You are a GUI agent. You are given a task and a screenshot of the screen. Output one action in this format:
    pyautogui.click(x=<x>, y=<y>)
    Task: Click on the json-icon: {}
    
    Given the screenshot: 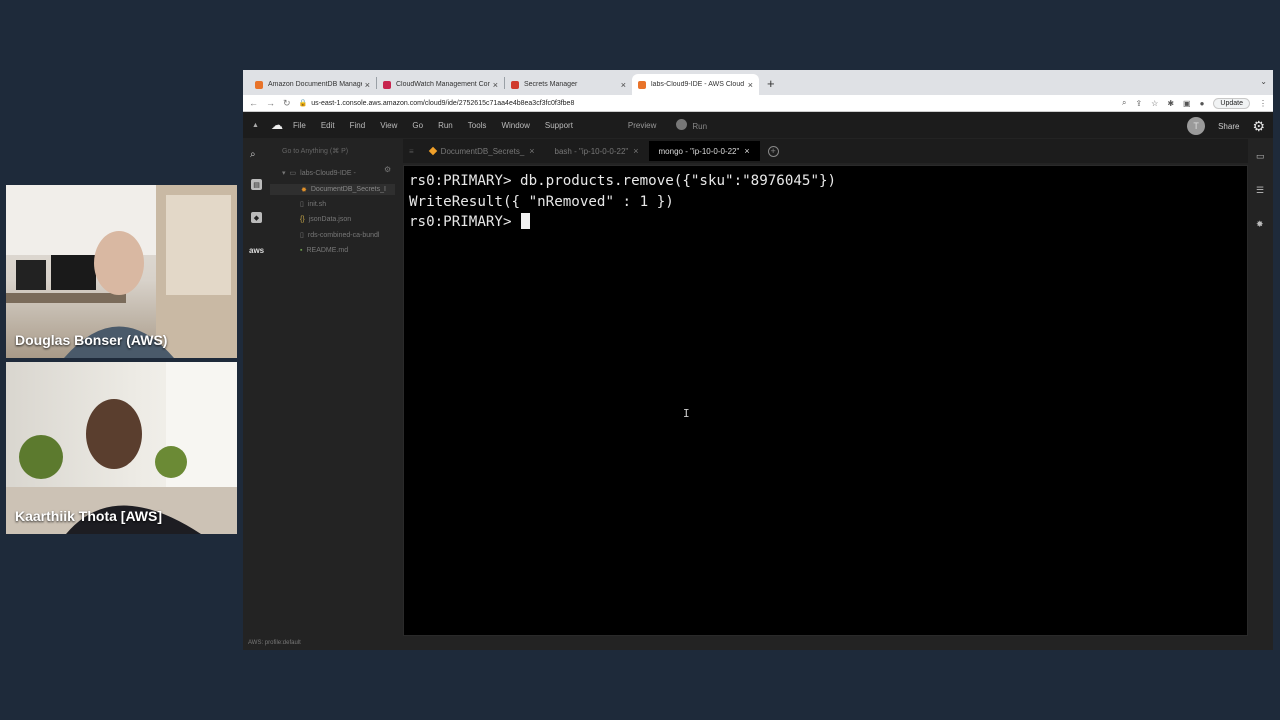 What is the action you would take?
    pyautogui.click(x=302, y=219)
    